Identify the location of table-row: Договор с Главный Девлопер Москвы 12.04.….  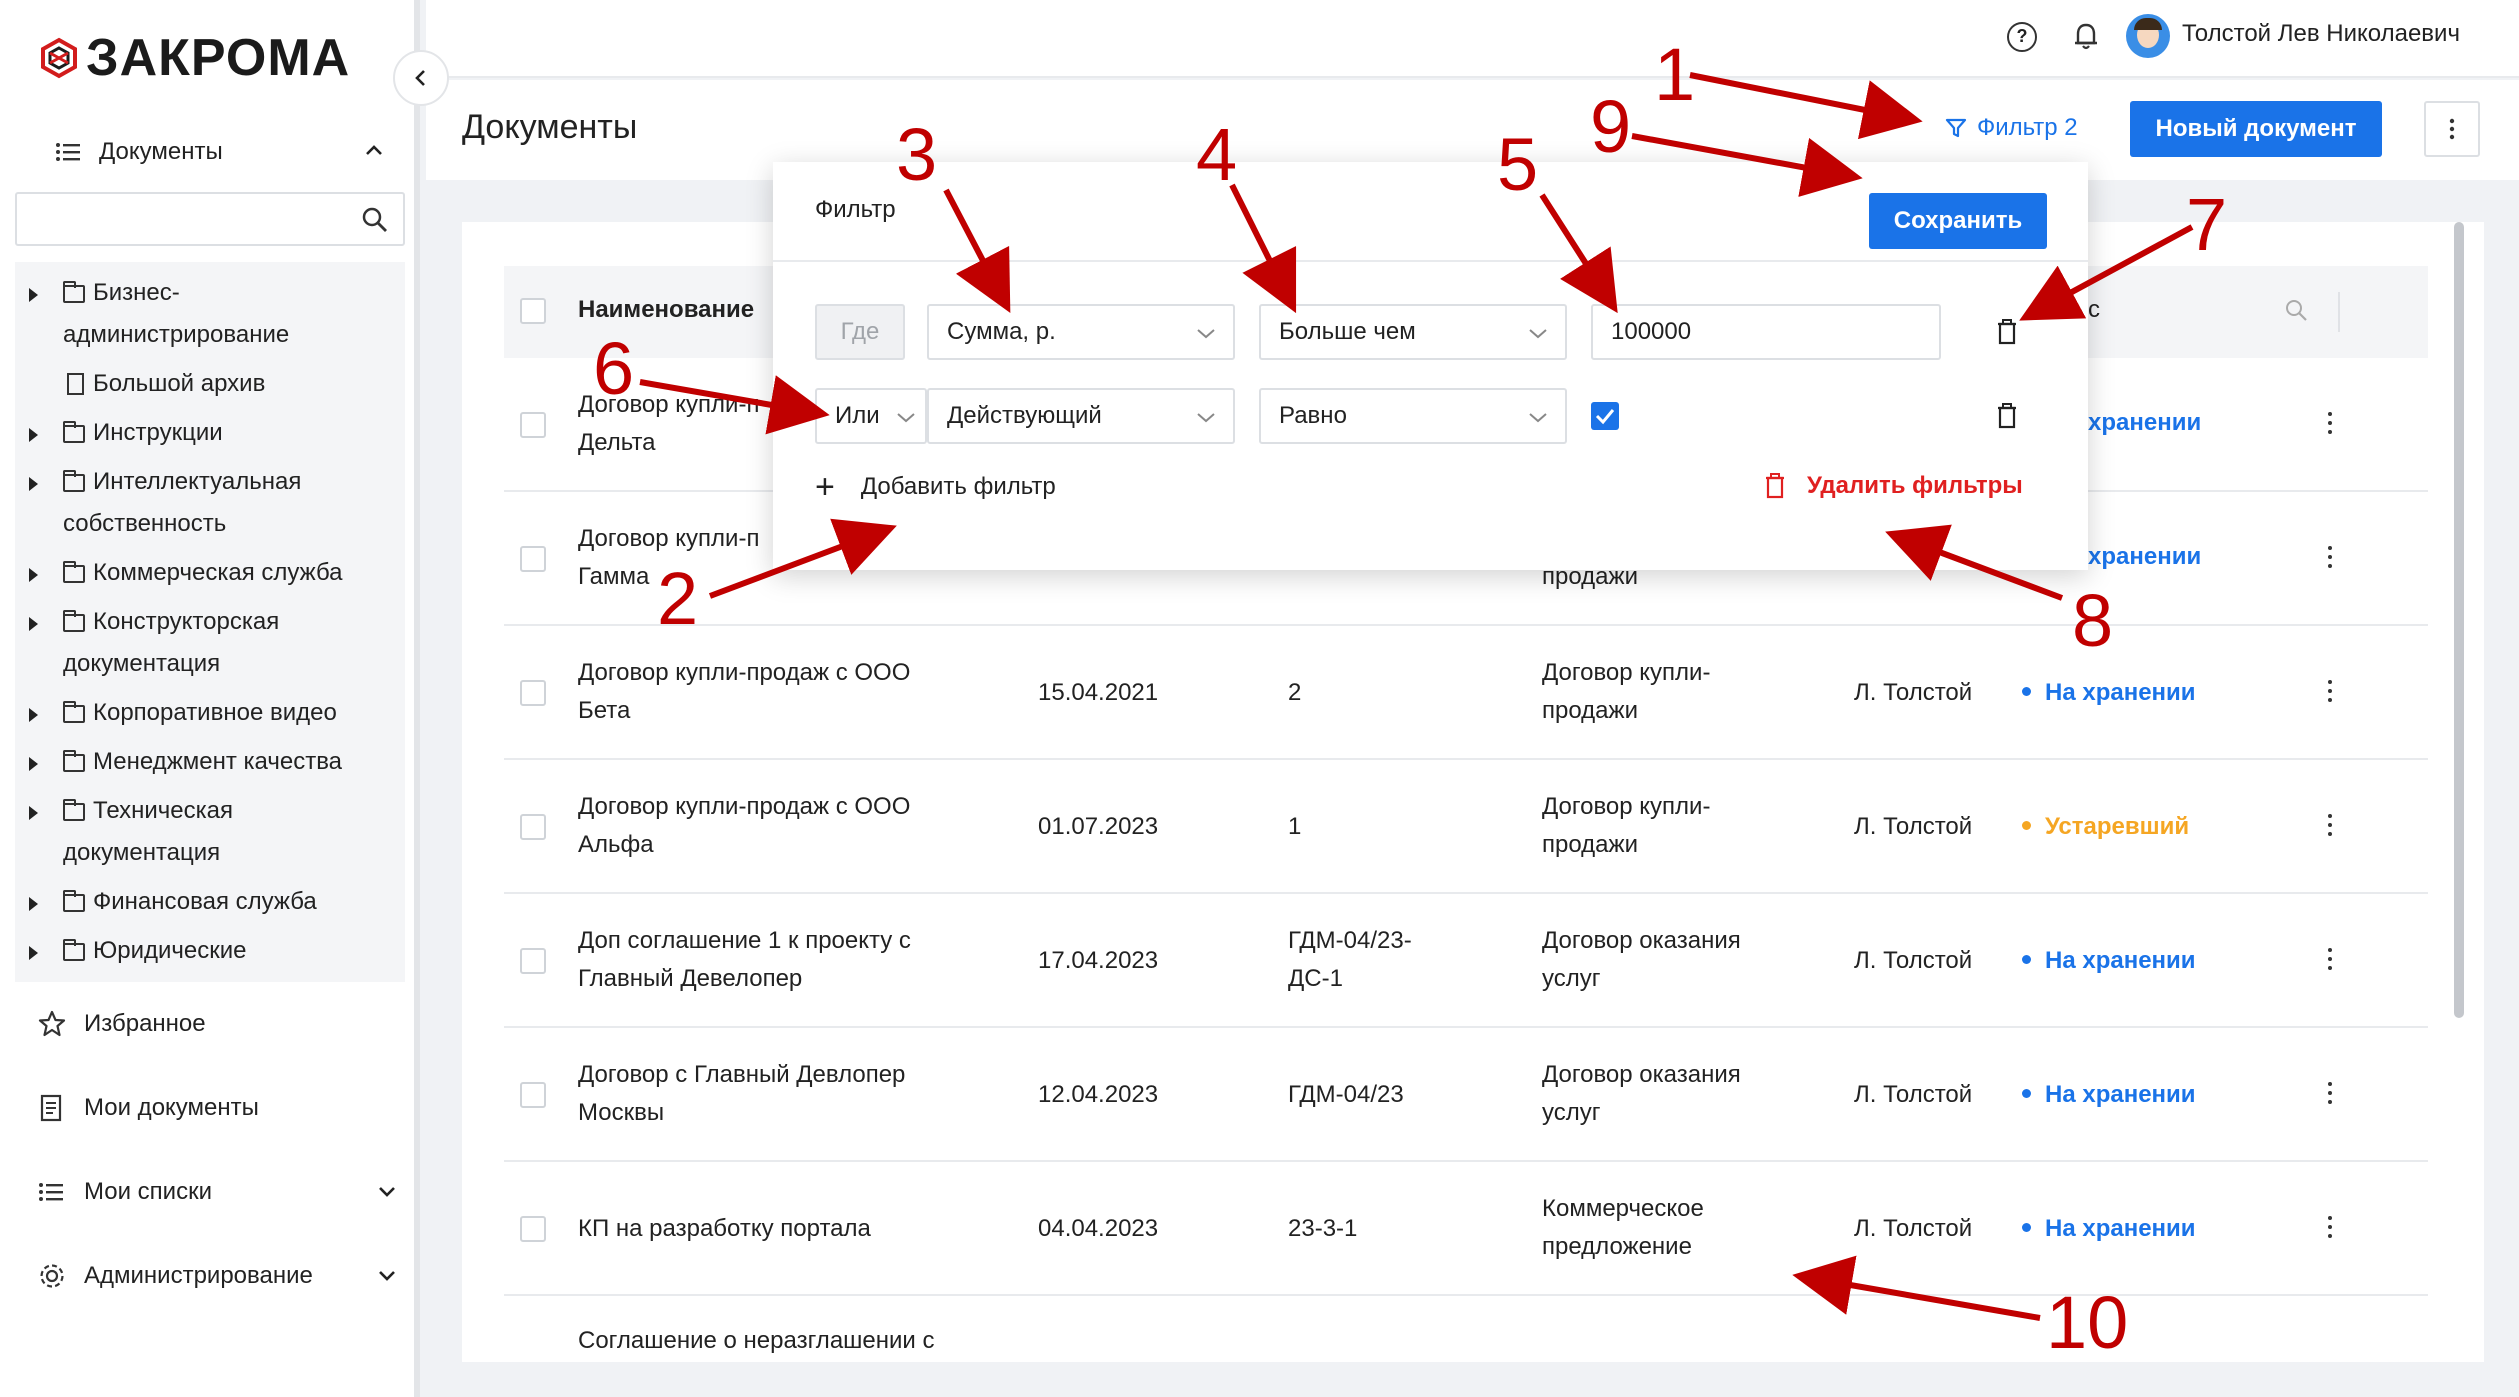
(1466, 1095).